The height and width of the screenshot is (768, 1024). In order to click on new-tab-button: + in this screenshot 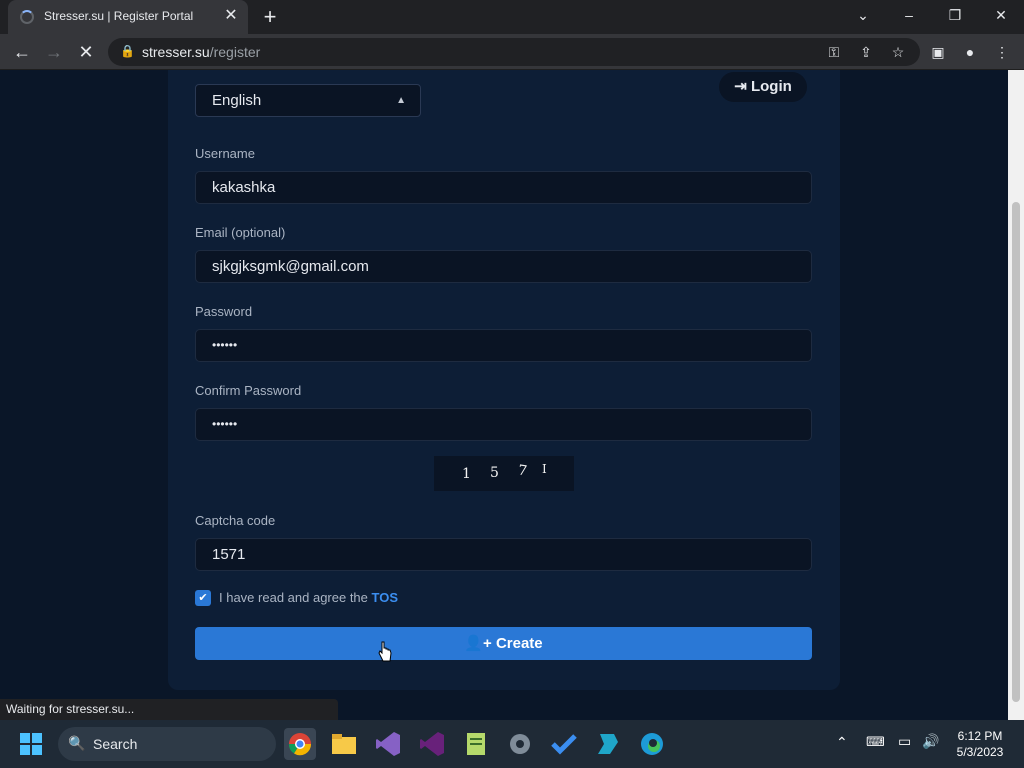, I will do `click(270, 17)`.